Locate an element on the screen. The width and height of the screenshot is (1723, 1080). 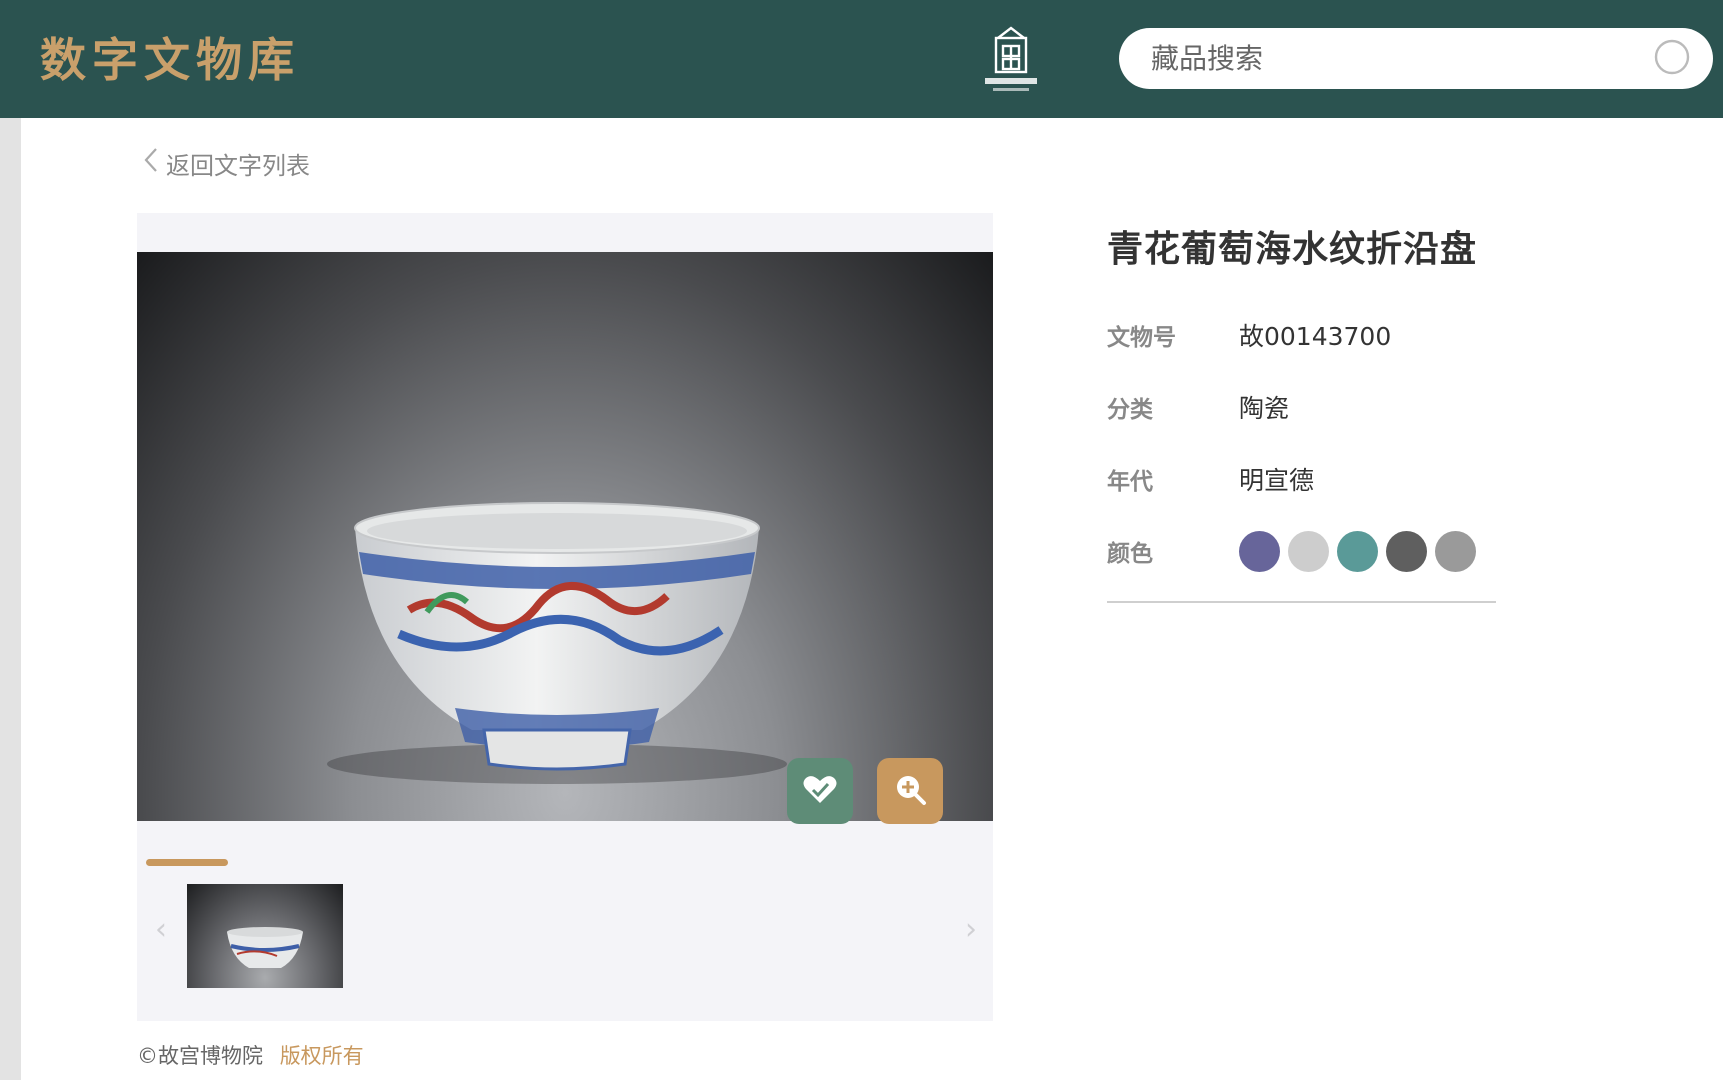
thumbnail-image is located at coordinates (265, 936).